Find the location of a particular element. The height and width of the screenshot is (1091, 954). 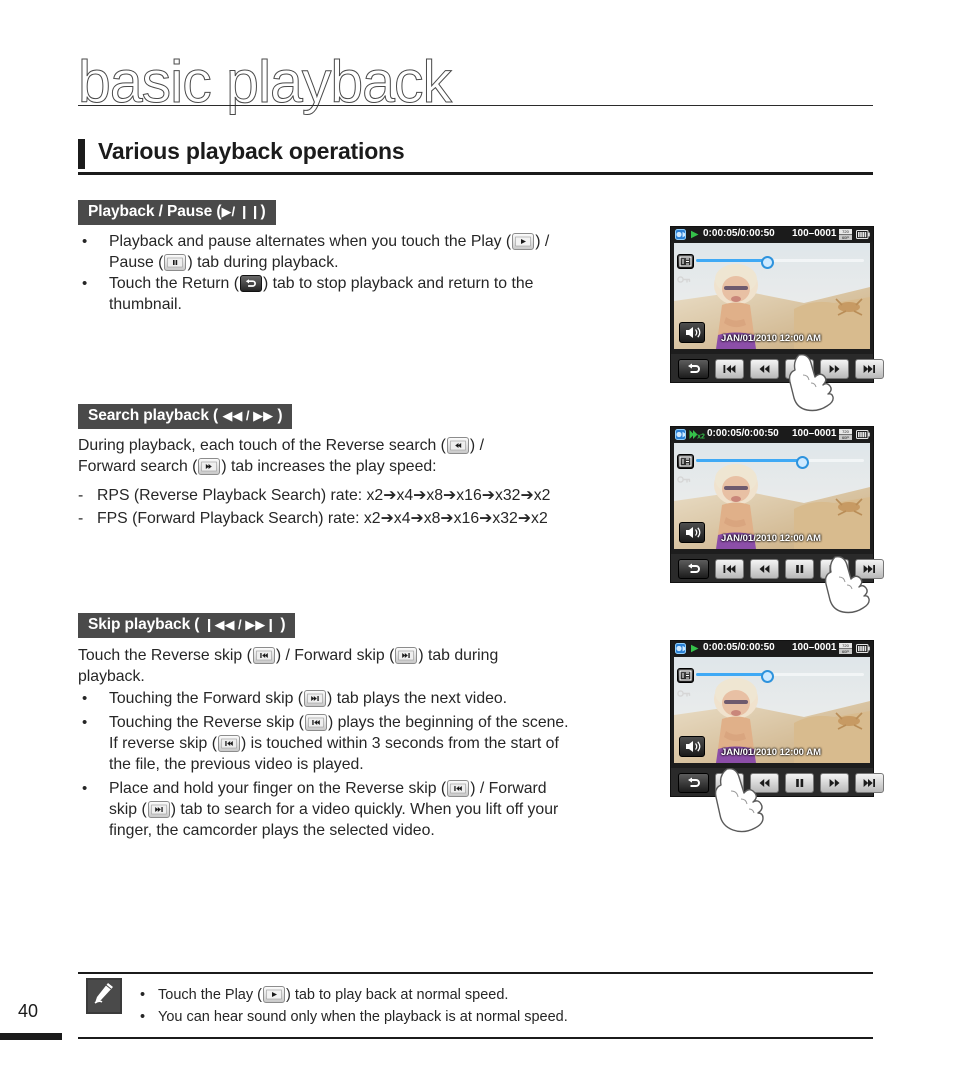

return-icon is located at coordinates (250, 283).